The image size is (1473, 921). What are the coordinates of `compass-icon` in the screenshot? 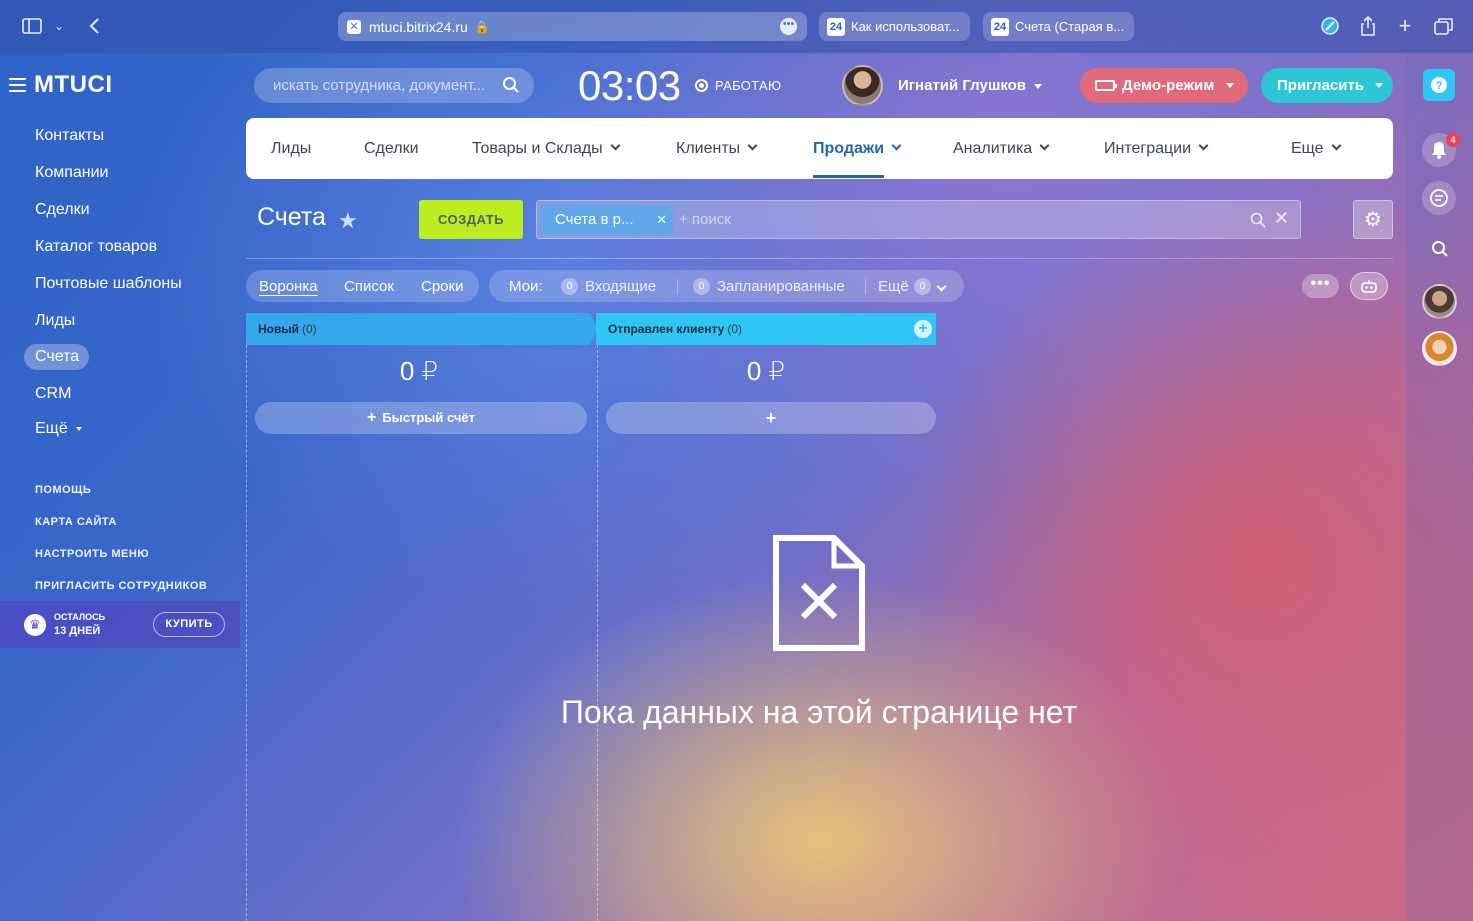 It's located at (1330, 26).